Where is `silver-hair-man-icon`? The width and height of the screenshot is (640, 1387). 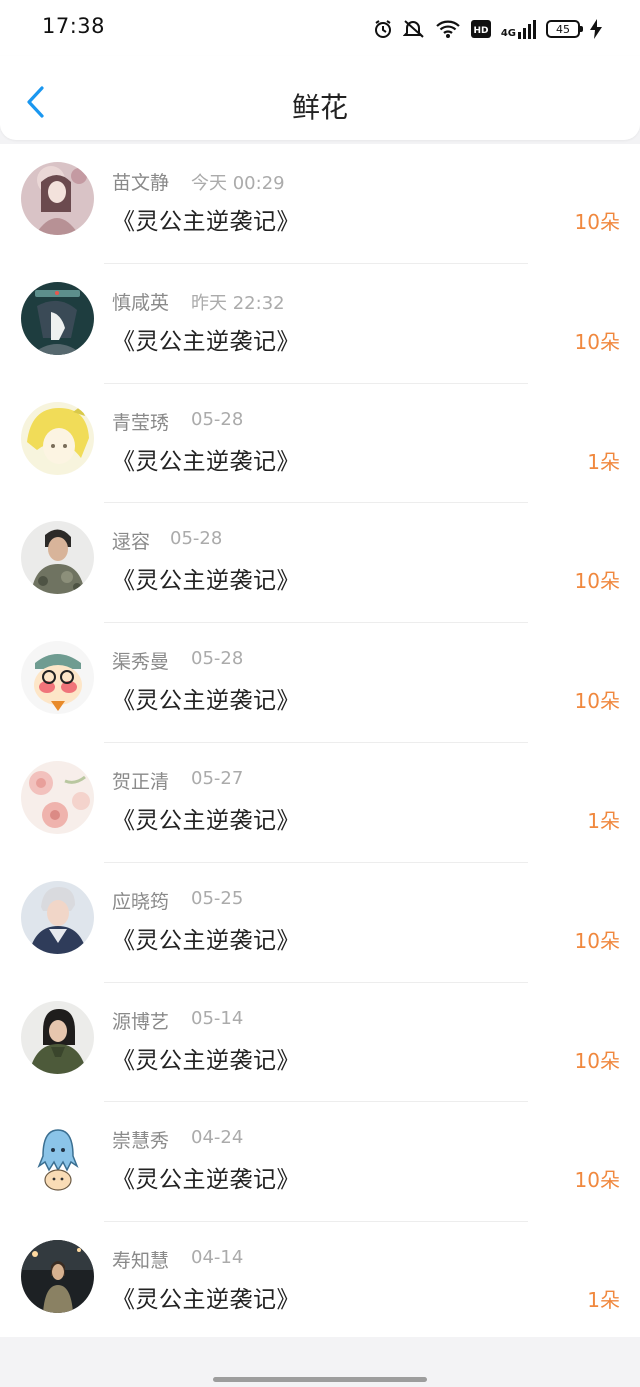
silver-hair-man-icon is located at coordinates (57, 917).